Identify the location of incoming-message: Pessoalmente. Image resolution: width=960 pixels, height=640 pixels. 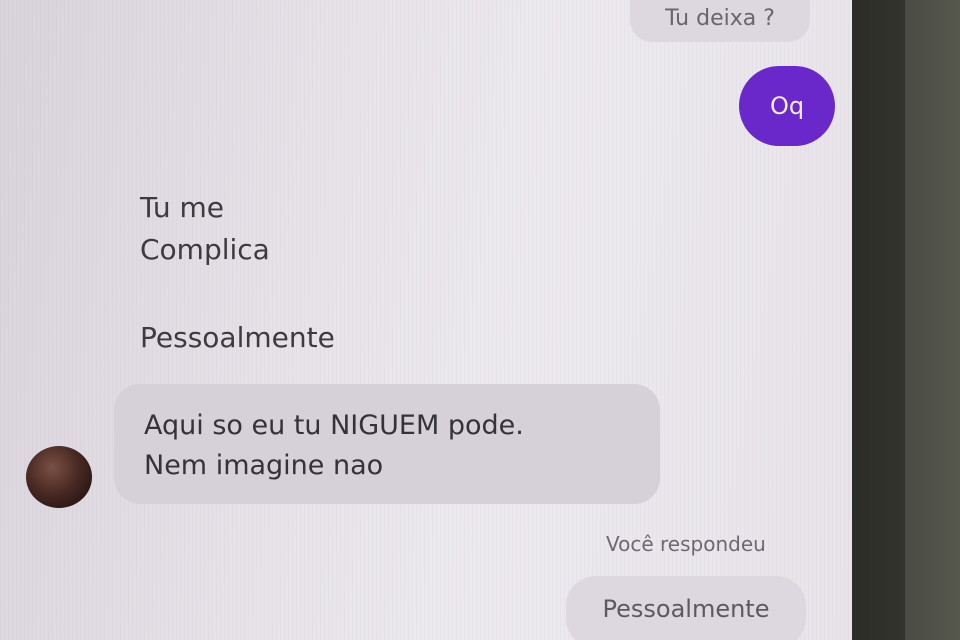
(237, 338).